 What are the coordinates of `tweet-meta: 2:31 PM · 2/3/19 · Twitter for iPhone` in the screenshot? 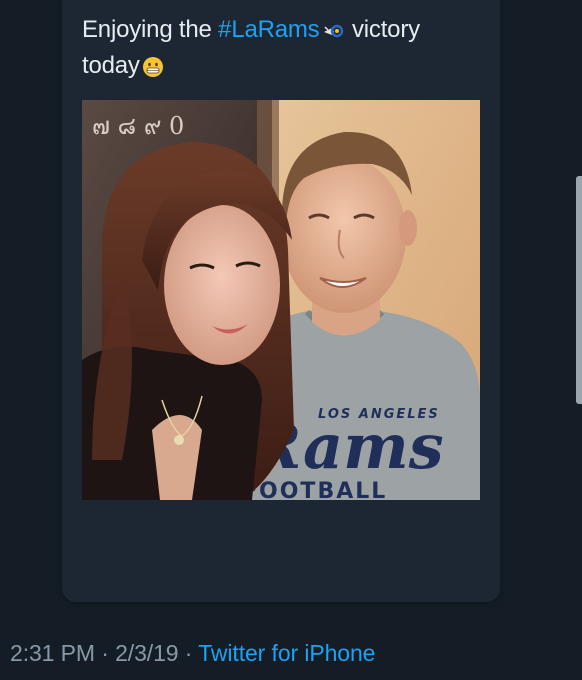 It's located at (192, 653).